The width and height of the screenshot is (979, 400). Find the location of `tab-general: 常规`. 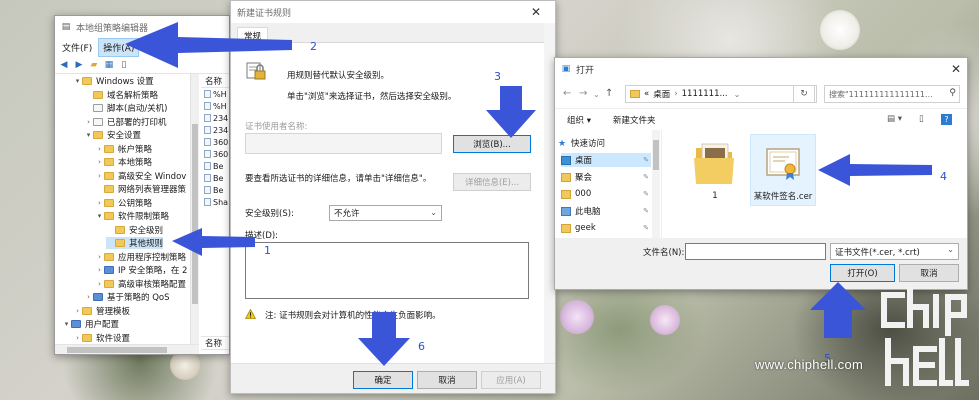

tab-general: 常规 is located at coordinates (253, 35).